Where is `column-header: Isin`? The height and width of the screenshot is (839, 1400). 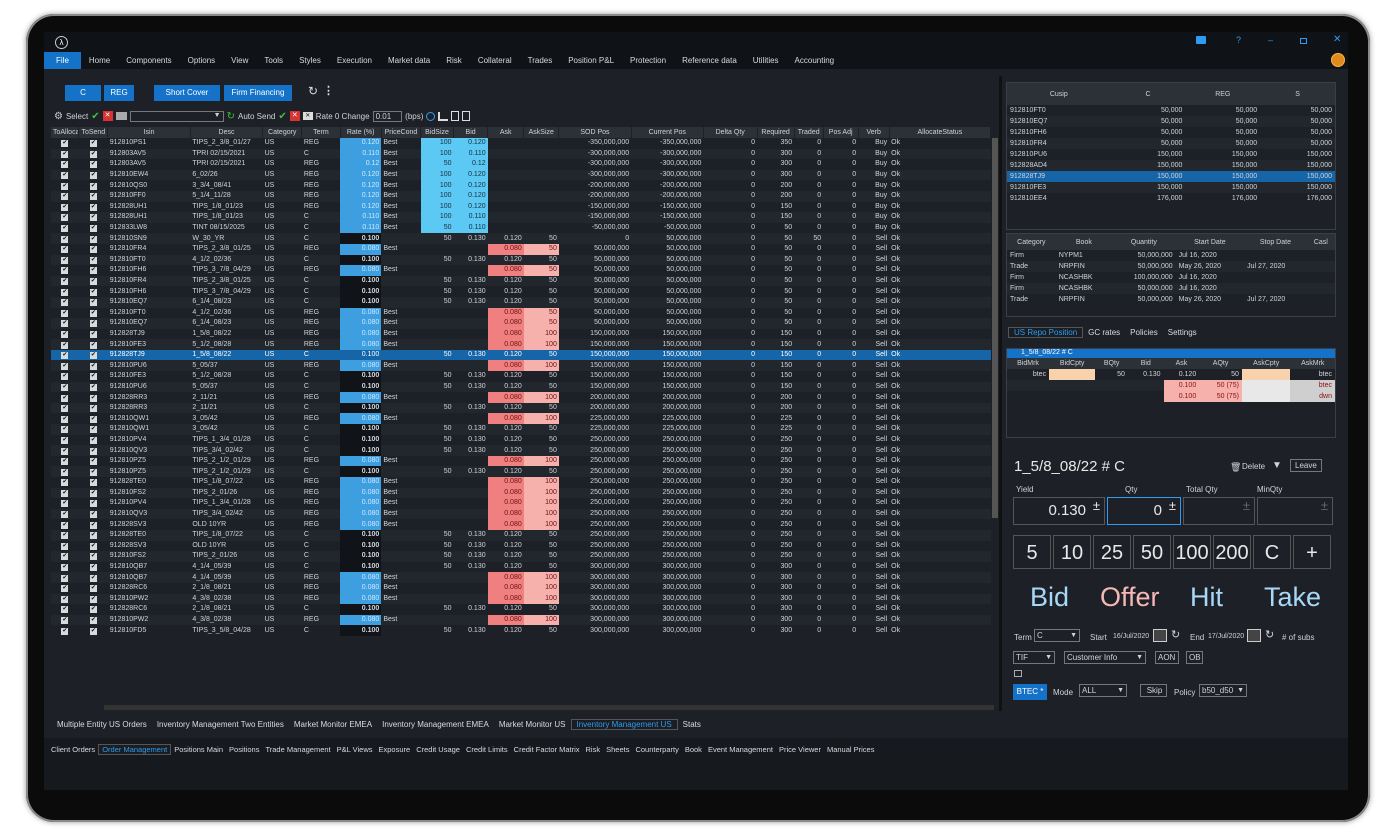
column-header: Isin is located at coordinates (149, 132).